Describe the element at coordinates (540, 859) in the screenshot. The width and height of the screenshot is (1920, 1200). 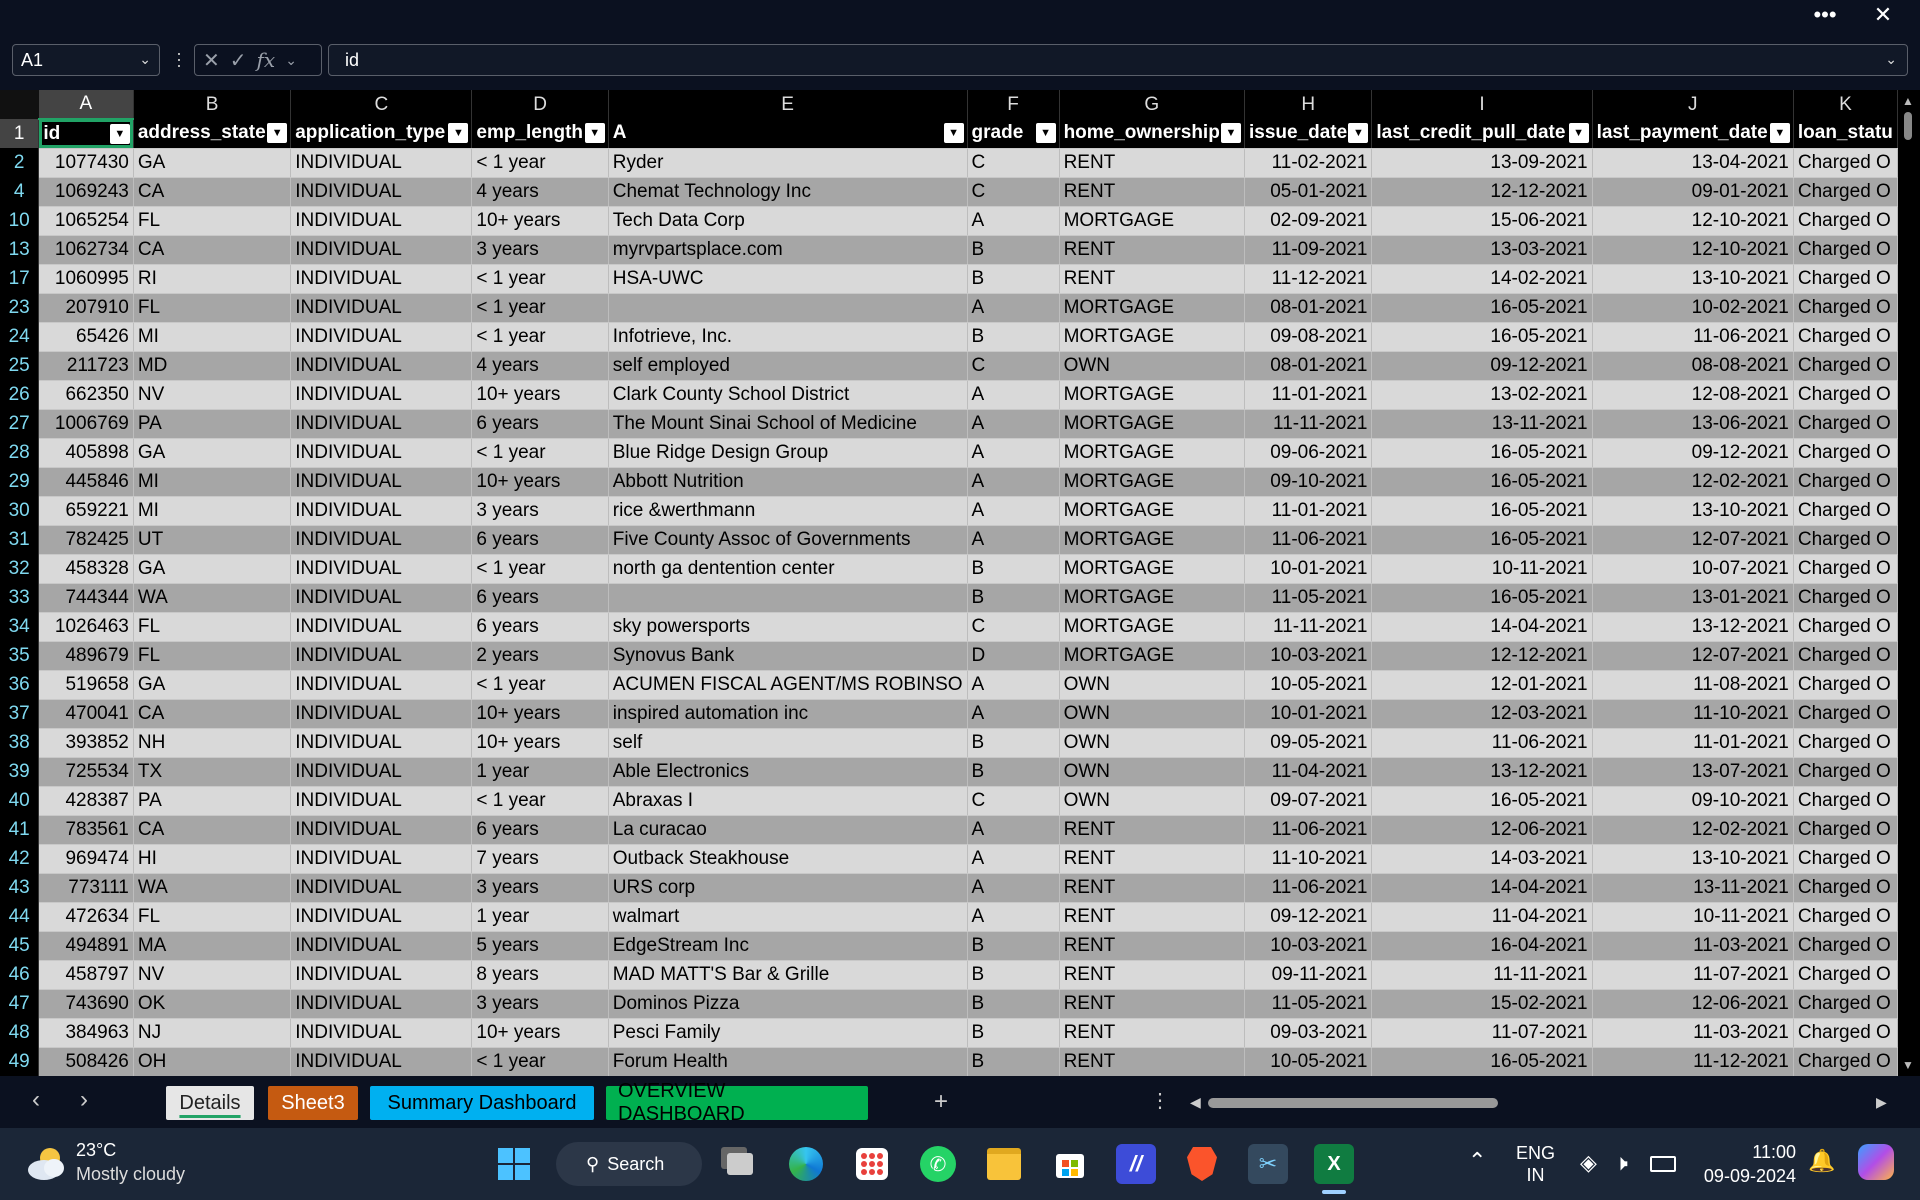
I see `cell-emp-length: 7 years` at that location.